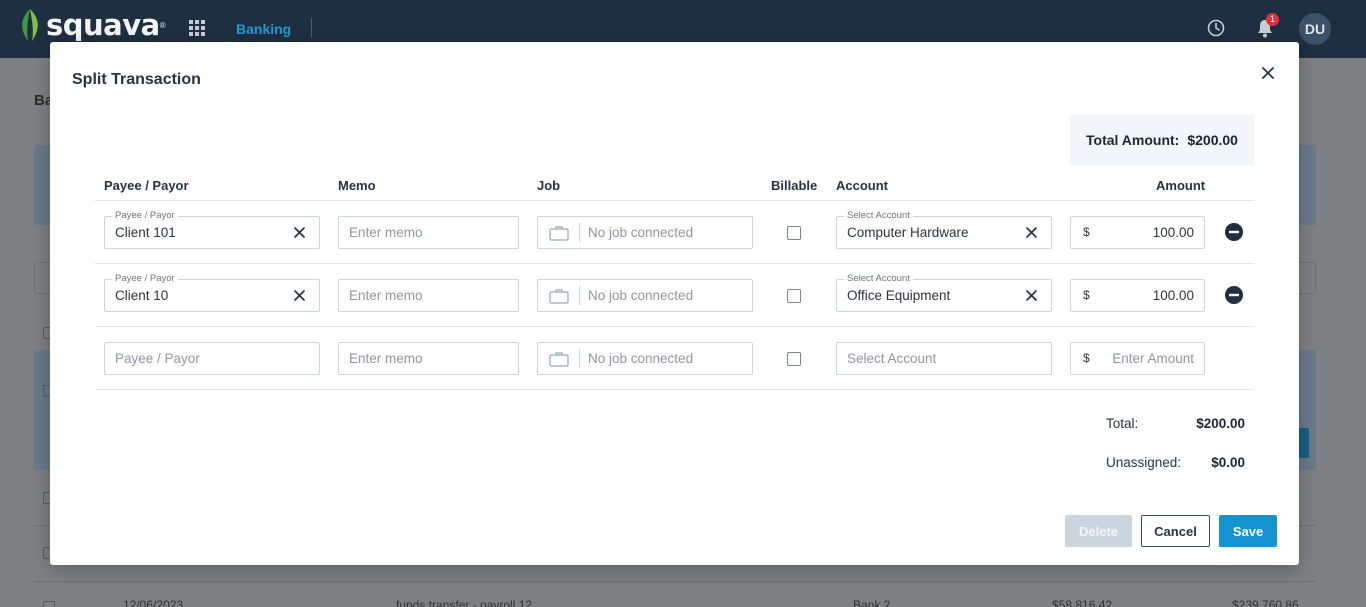 This screenshot has height=607, width=1366. Describe the element at coordinates (1272, 19) in the screenshot. I see `notification-badge: 1` at that location.